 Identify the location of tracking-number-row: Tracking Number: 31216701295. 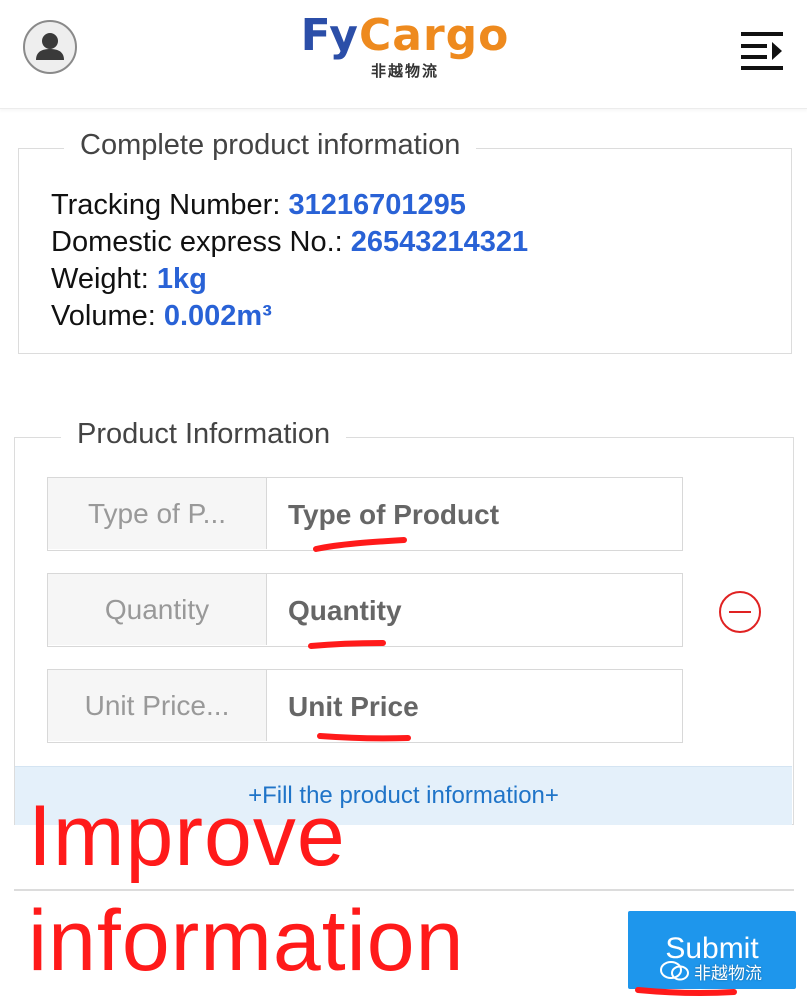
(289, 205).